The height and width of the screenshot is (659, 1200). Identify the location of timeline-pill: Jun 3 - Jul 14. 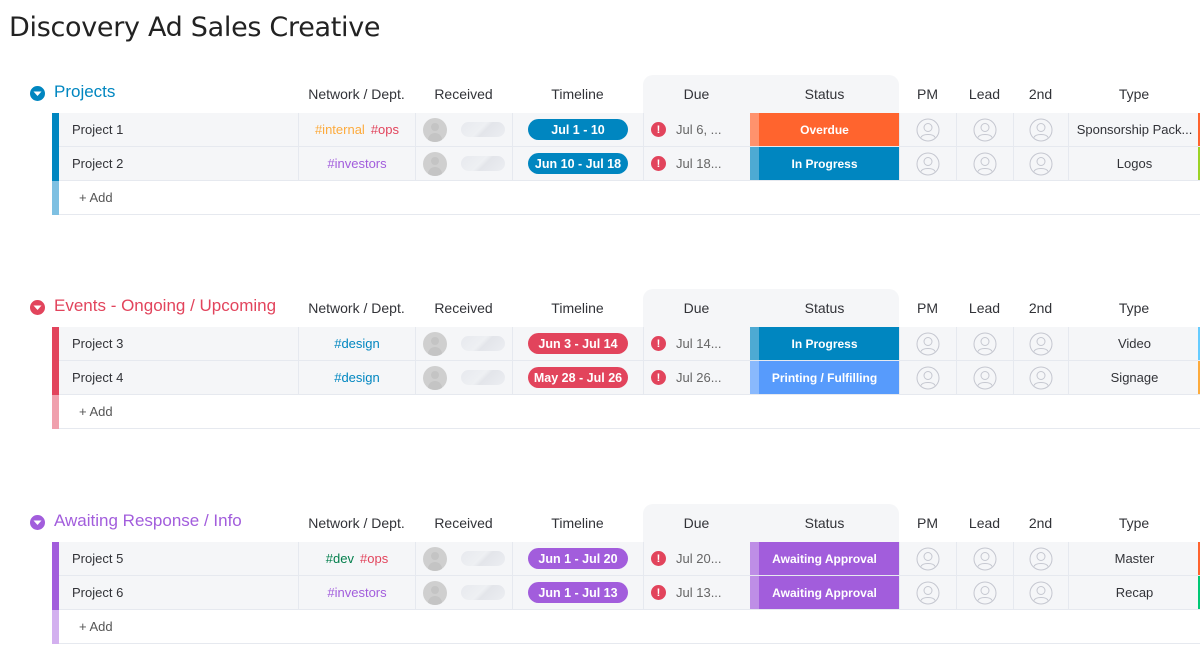
(578, 343).